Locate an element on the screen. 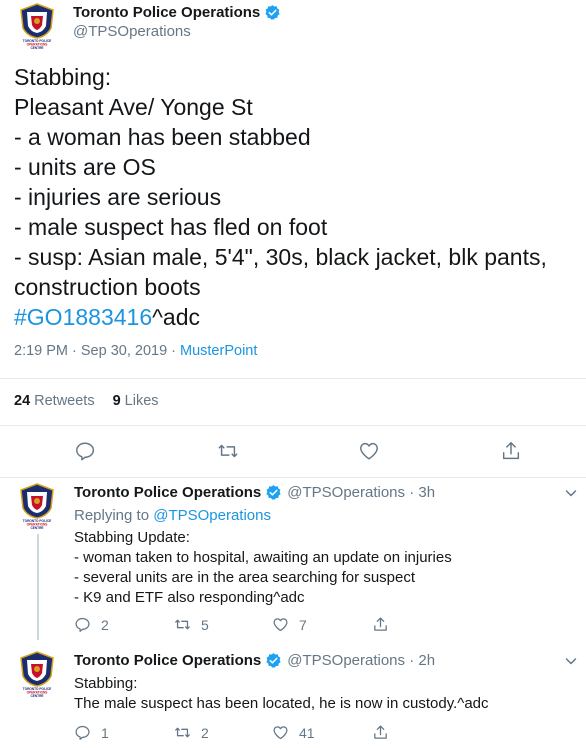  reply-button: 2 is located at coordinates (91, 624).